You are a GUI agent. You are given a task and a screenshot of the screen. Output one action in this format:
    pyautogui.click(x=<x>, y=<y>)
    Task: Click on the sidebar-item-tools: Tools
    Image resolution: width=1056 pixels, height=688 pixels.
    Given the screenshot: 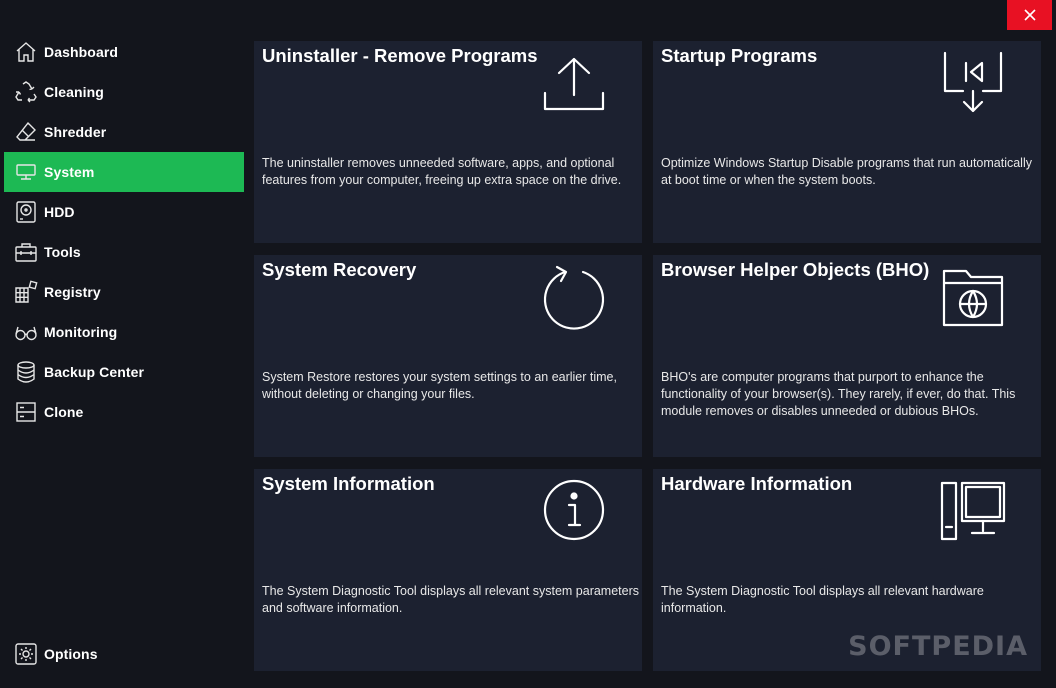 What is the action you would take?
    pyautogui.click(x=124, y=252)
    